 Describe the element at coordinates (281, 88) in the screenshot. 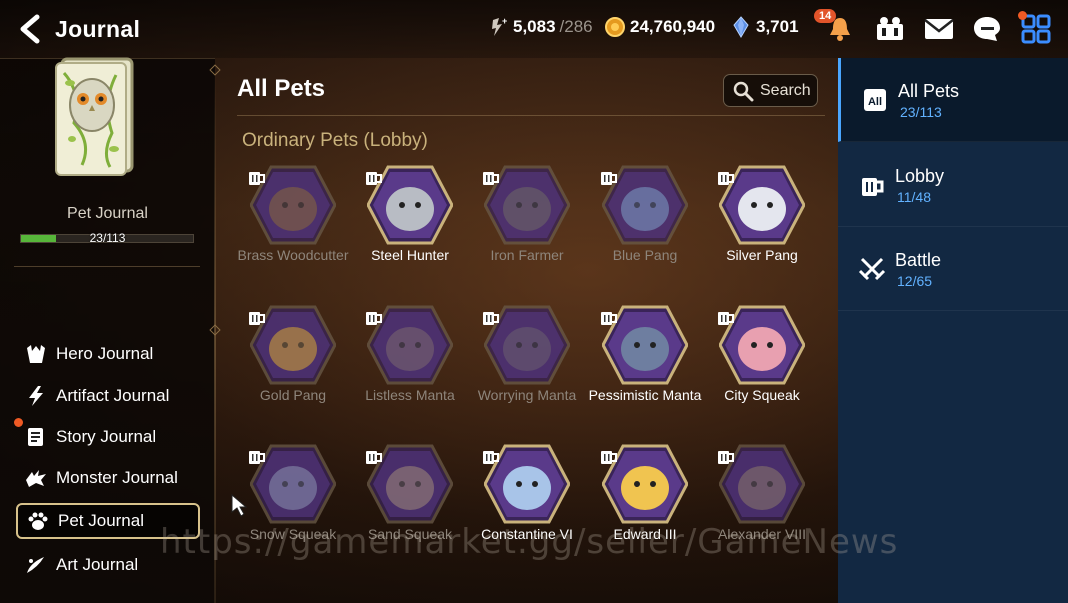

I see `main-title: All Pets` at that location.